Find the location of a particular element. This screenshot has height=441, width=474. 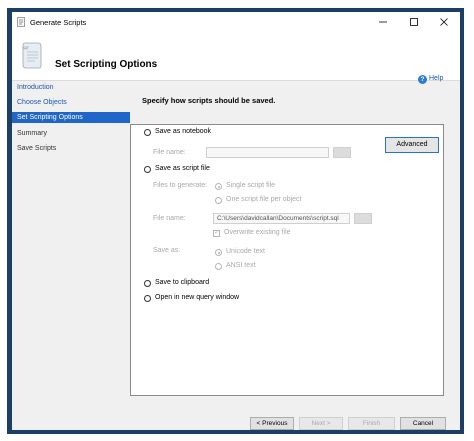

close-icon is located at coordinates (444, 22).